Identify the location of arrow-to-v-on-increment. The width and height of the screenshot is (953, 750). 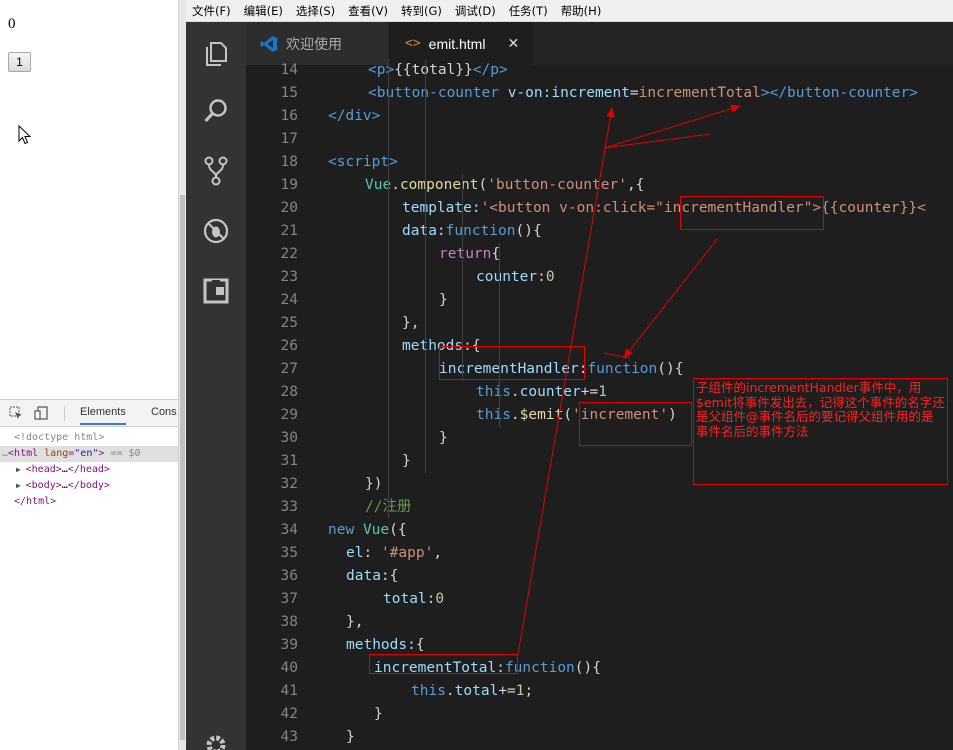
(566, 381).